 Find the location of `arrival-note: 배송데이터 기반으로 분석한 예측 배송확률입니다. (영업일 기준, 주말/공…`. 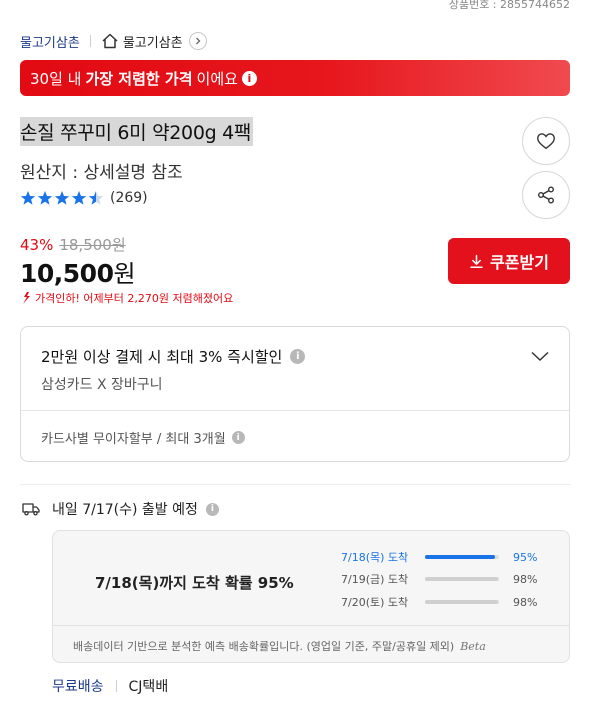

arrival-note: 배송데이터 기반으로 분석한 예측 배송확률입니다. (영업일 기준, 주말/공… is located at coordinates (279, 646).